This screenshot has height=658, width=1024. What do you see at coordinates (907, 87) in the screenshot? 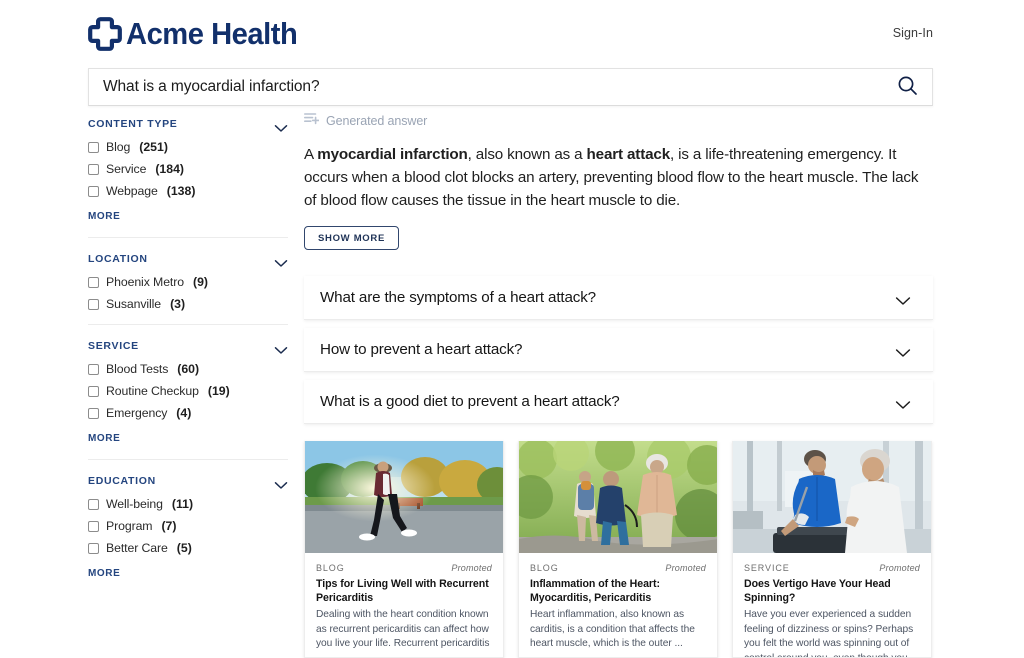
I see `search-submit-button` at bounding box center [907, 87].